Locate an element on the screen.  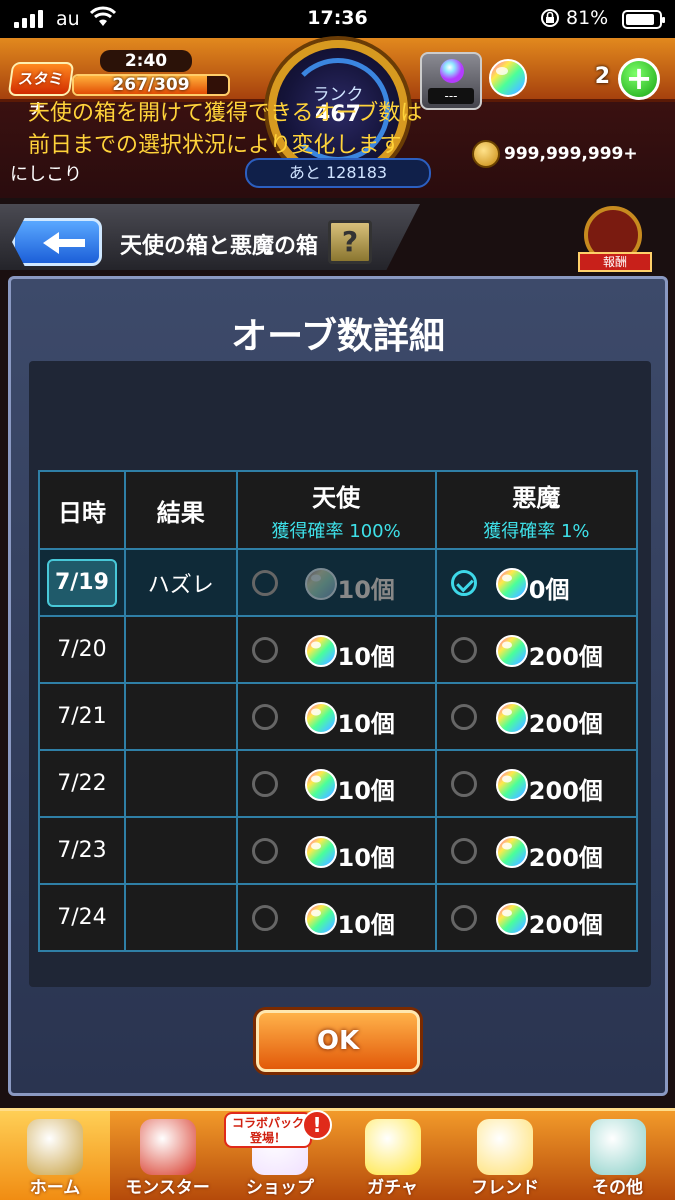
bottom-nav: ホーム モンスター ショップ ガチャ フレンド その他 is located at coordinates (337, 1154).